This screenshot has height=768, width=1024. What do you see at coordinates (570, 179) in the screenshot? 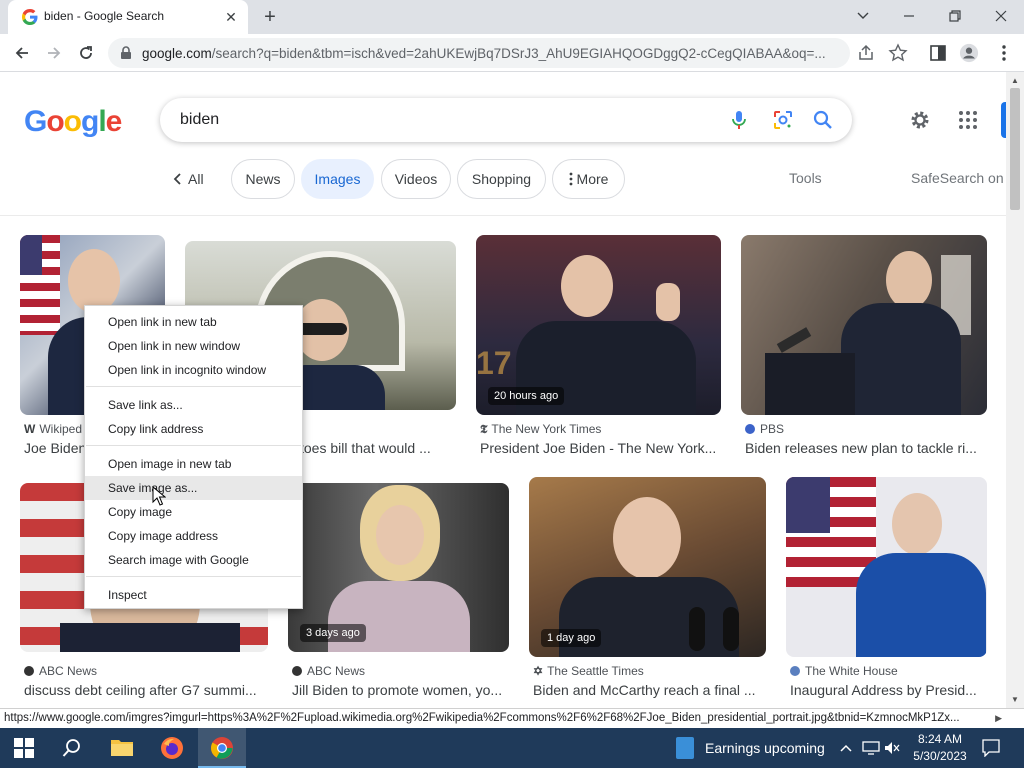
I see `more-vertical-icon` at bounding box center [570, 179].